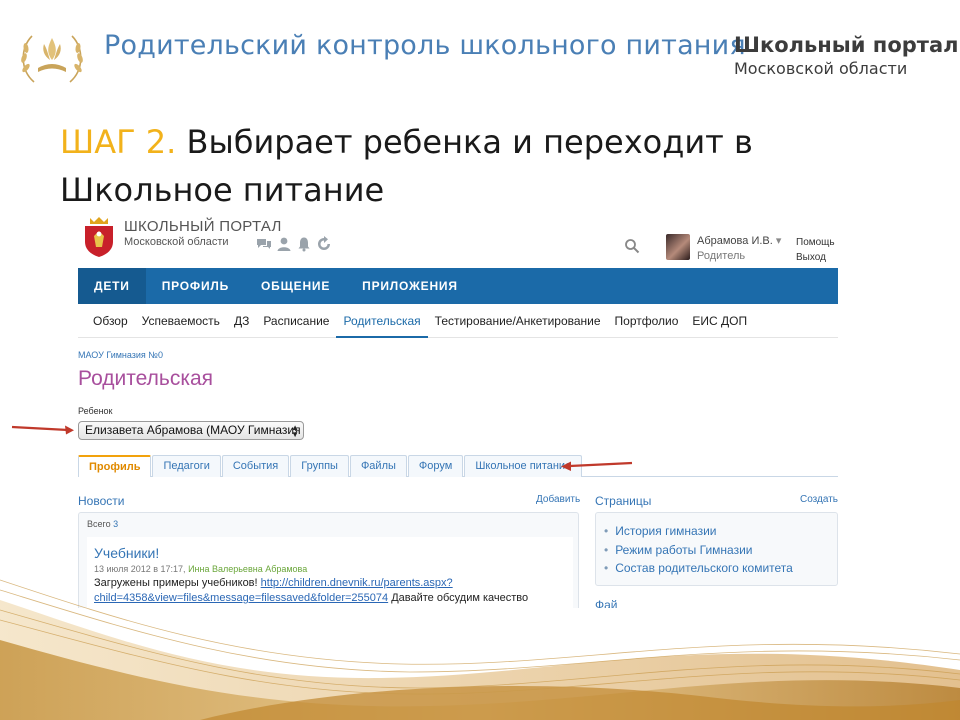 Image resolution: width=960 pixels, height=720 pixels. I want to click on news-total-count: 3, so click(115, 524).